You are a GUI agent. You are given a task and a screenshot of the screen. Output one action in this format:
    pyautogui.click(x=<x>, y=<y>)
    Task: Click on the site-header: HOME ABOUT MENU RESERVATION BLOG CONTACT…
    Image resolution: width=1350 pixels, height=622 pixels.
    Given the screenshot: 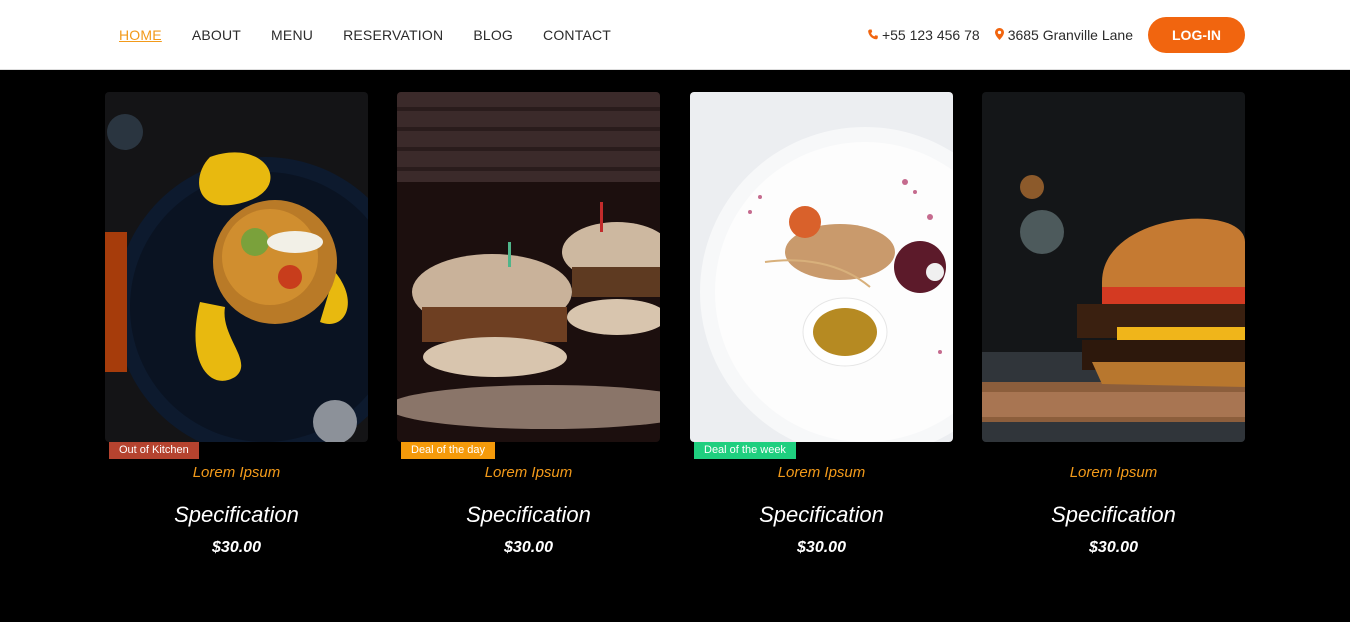 What is the action you would take?
    pyautogui.click(x=675, y=35)
    